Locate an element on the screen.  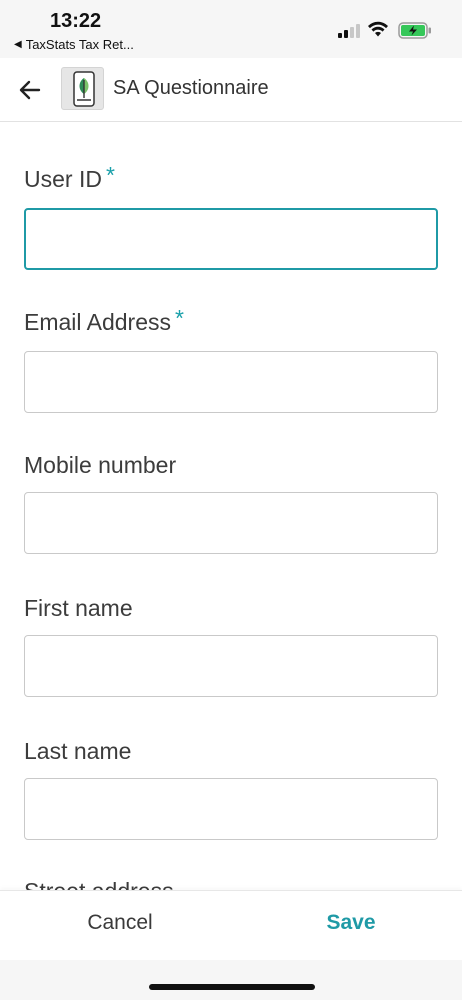
home-indicator is located at coordinates (232, 987).